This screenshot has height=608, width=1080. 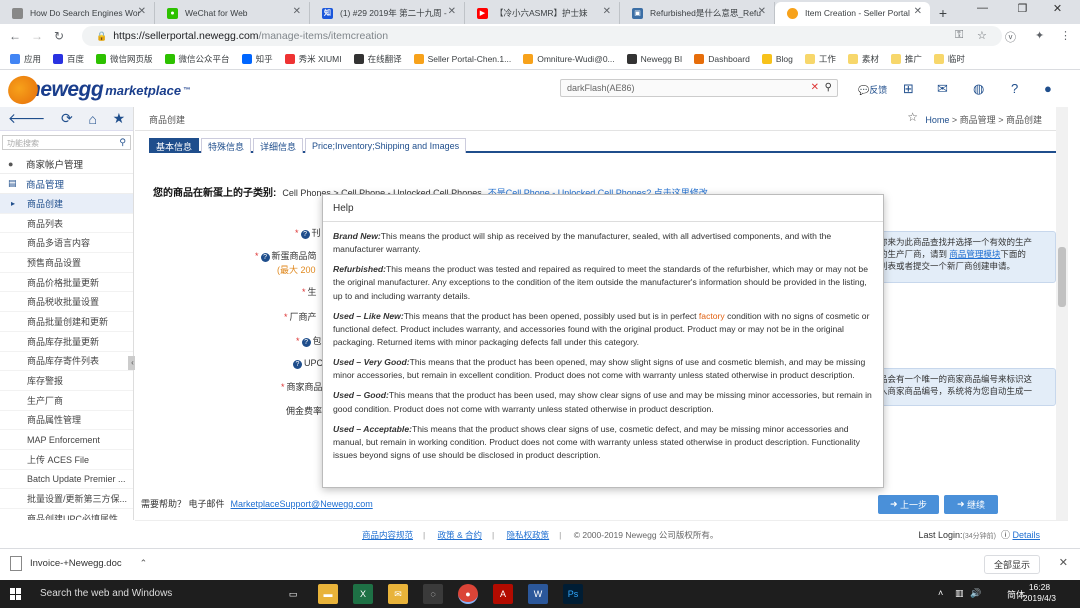 I want to click on item-management-link: 商品管理模块, so click(x=974, y=254).